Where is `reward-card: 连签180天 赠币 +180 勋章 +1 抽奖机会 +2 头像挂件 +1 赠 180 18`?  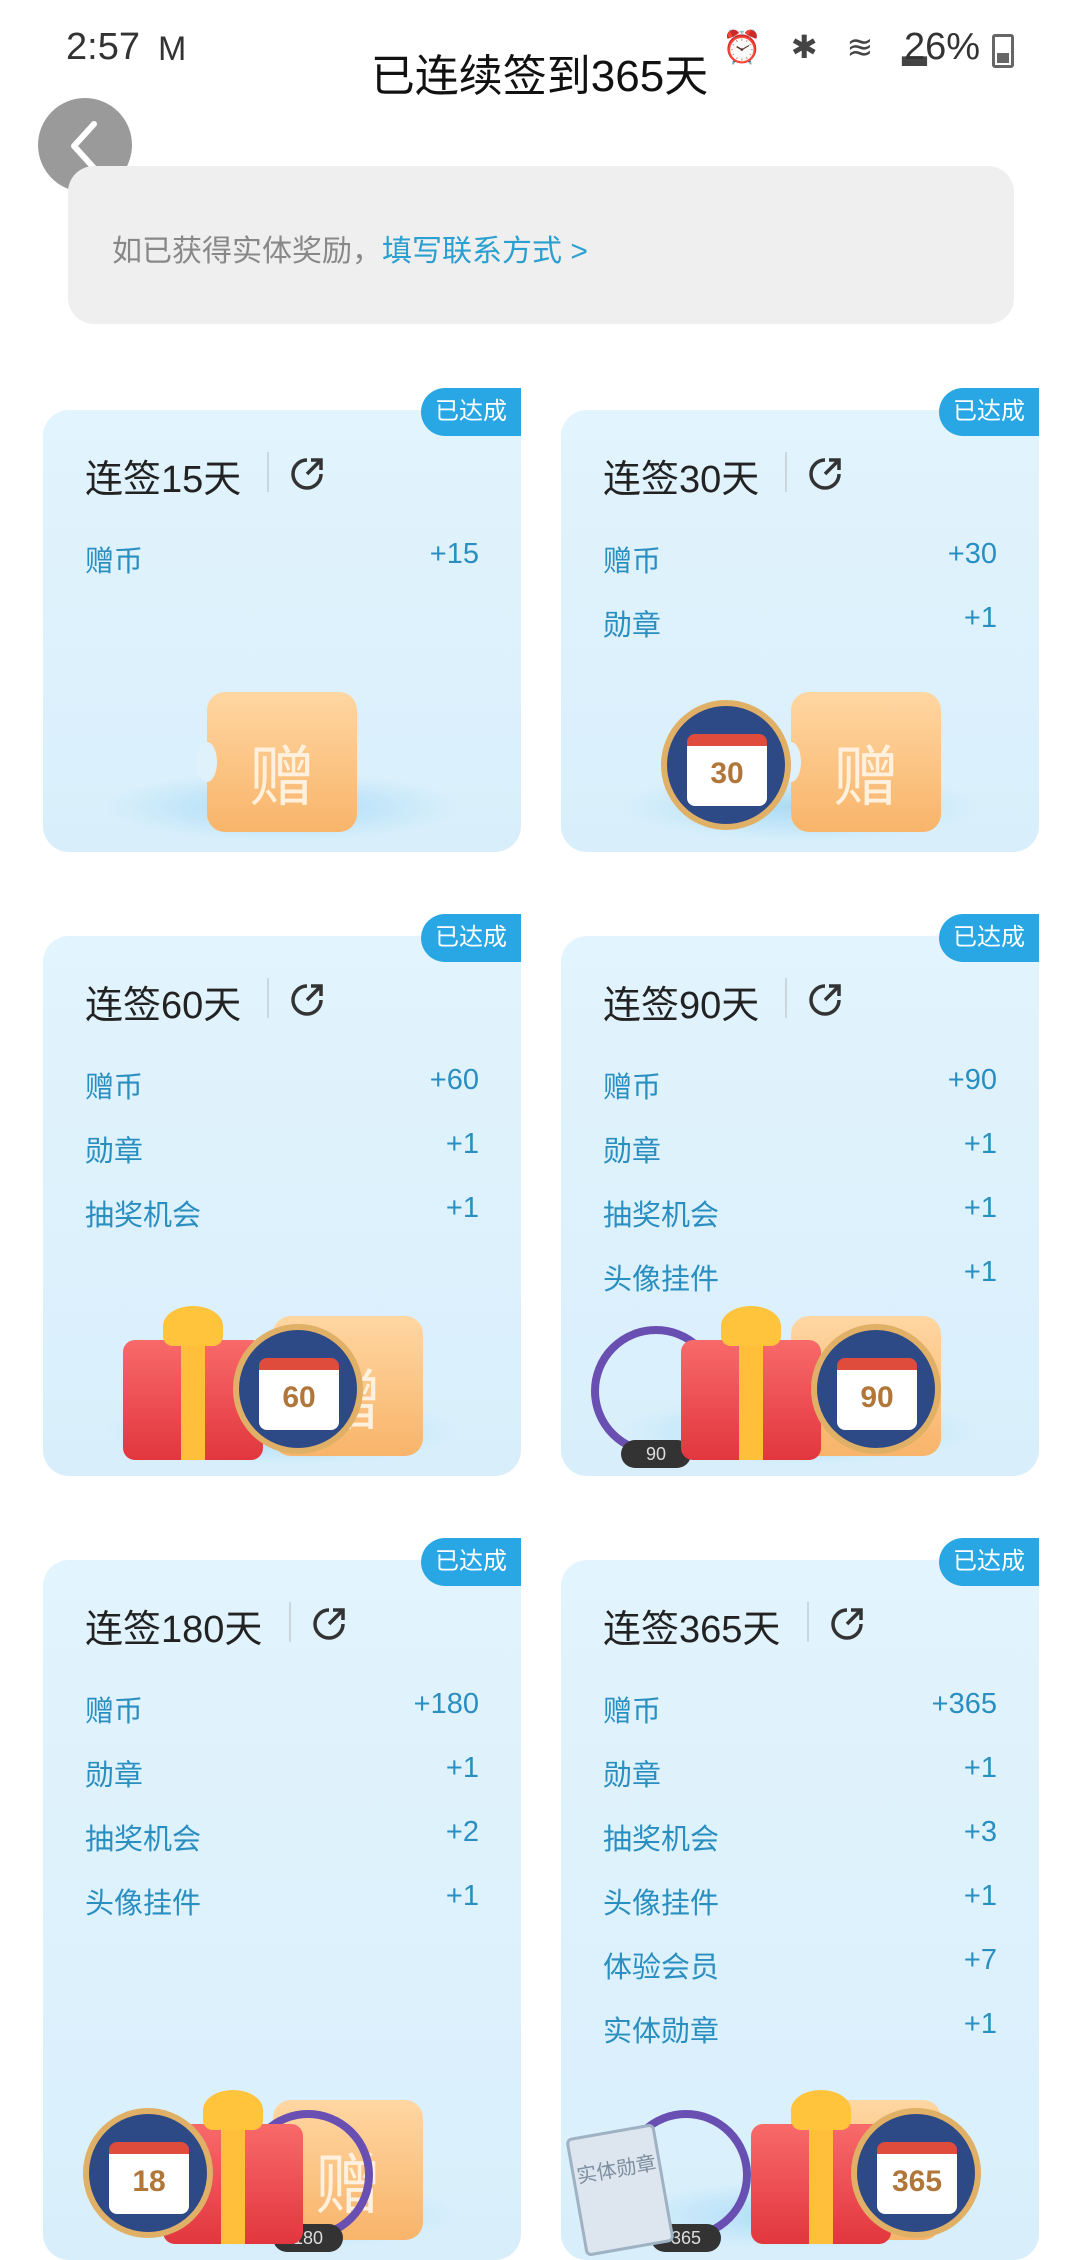 reward-card: 连签180天 赠币 +180 勋章 +1 抽奖机会 +2 头像挂件 +1 赠 180 18 is located at coordinates (282, 1910).